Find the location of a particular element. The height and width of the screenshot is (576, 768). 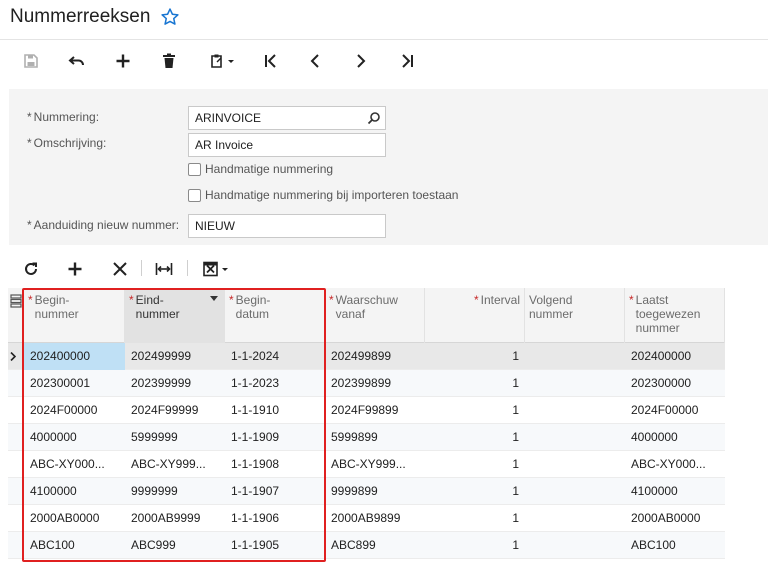

cell-begin-datum: 1-1-1910 is located at coordinates (275, 410).